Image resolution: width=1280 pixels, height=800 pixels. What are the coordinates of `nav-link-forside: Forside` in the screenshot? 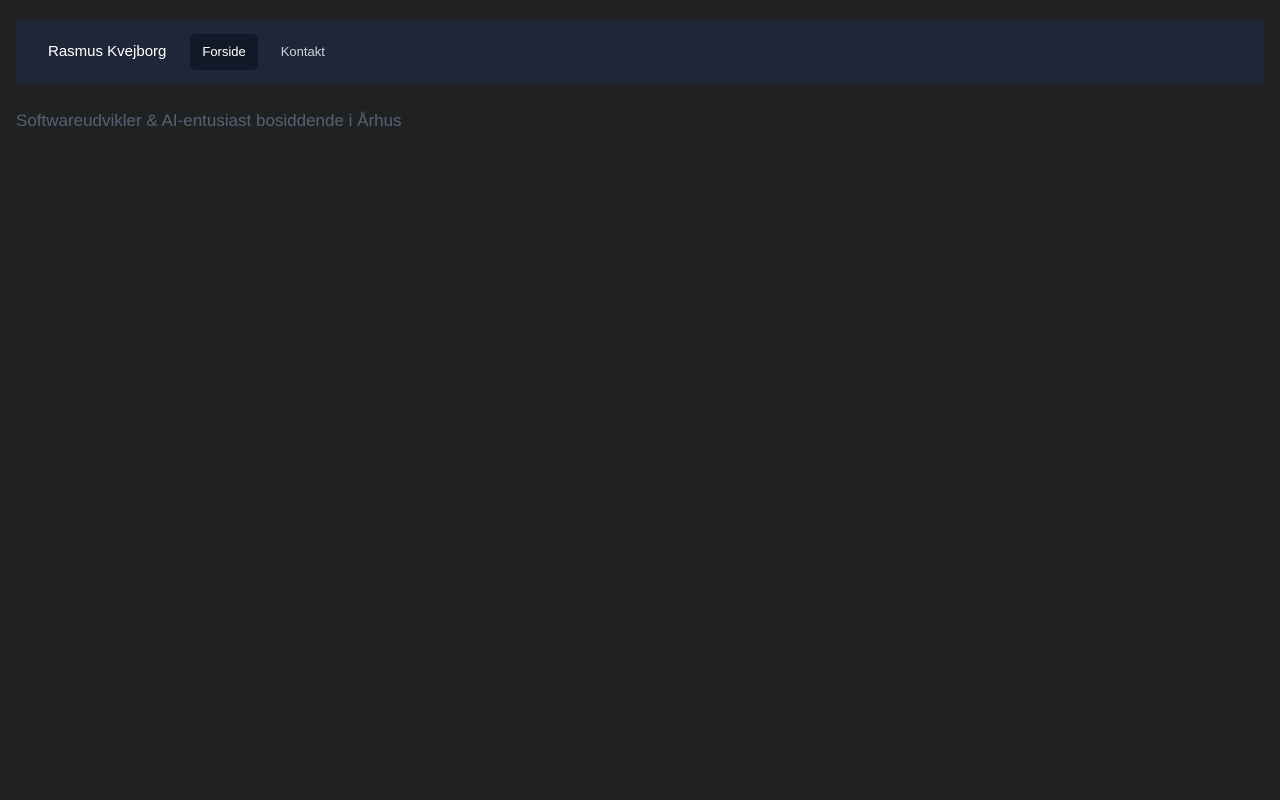 It's located at (224, 51).